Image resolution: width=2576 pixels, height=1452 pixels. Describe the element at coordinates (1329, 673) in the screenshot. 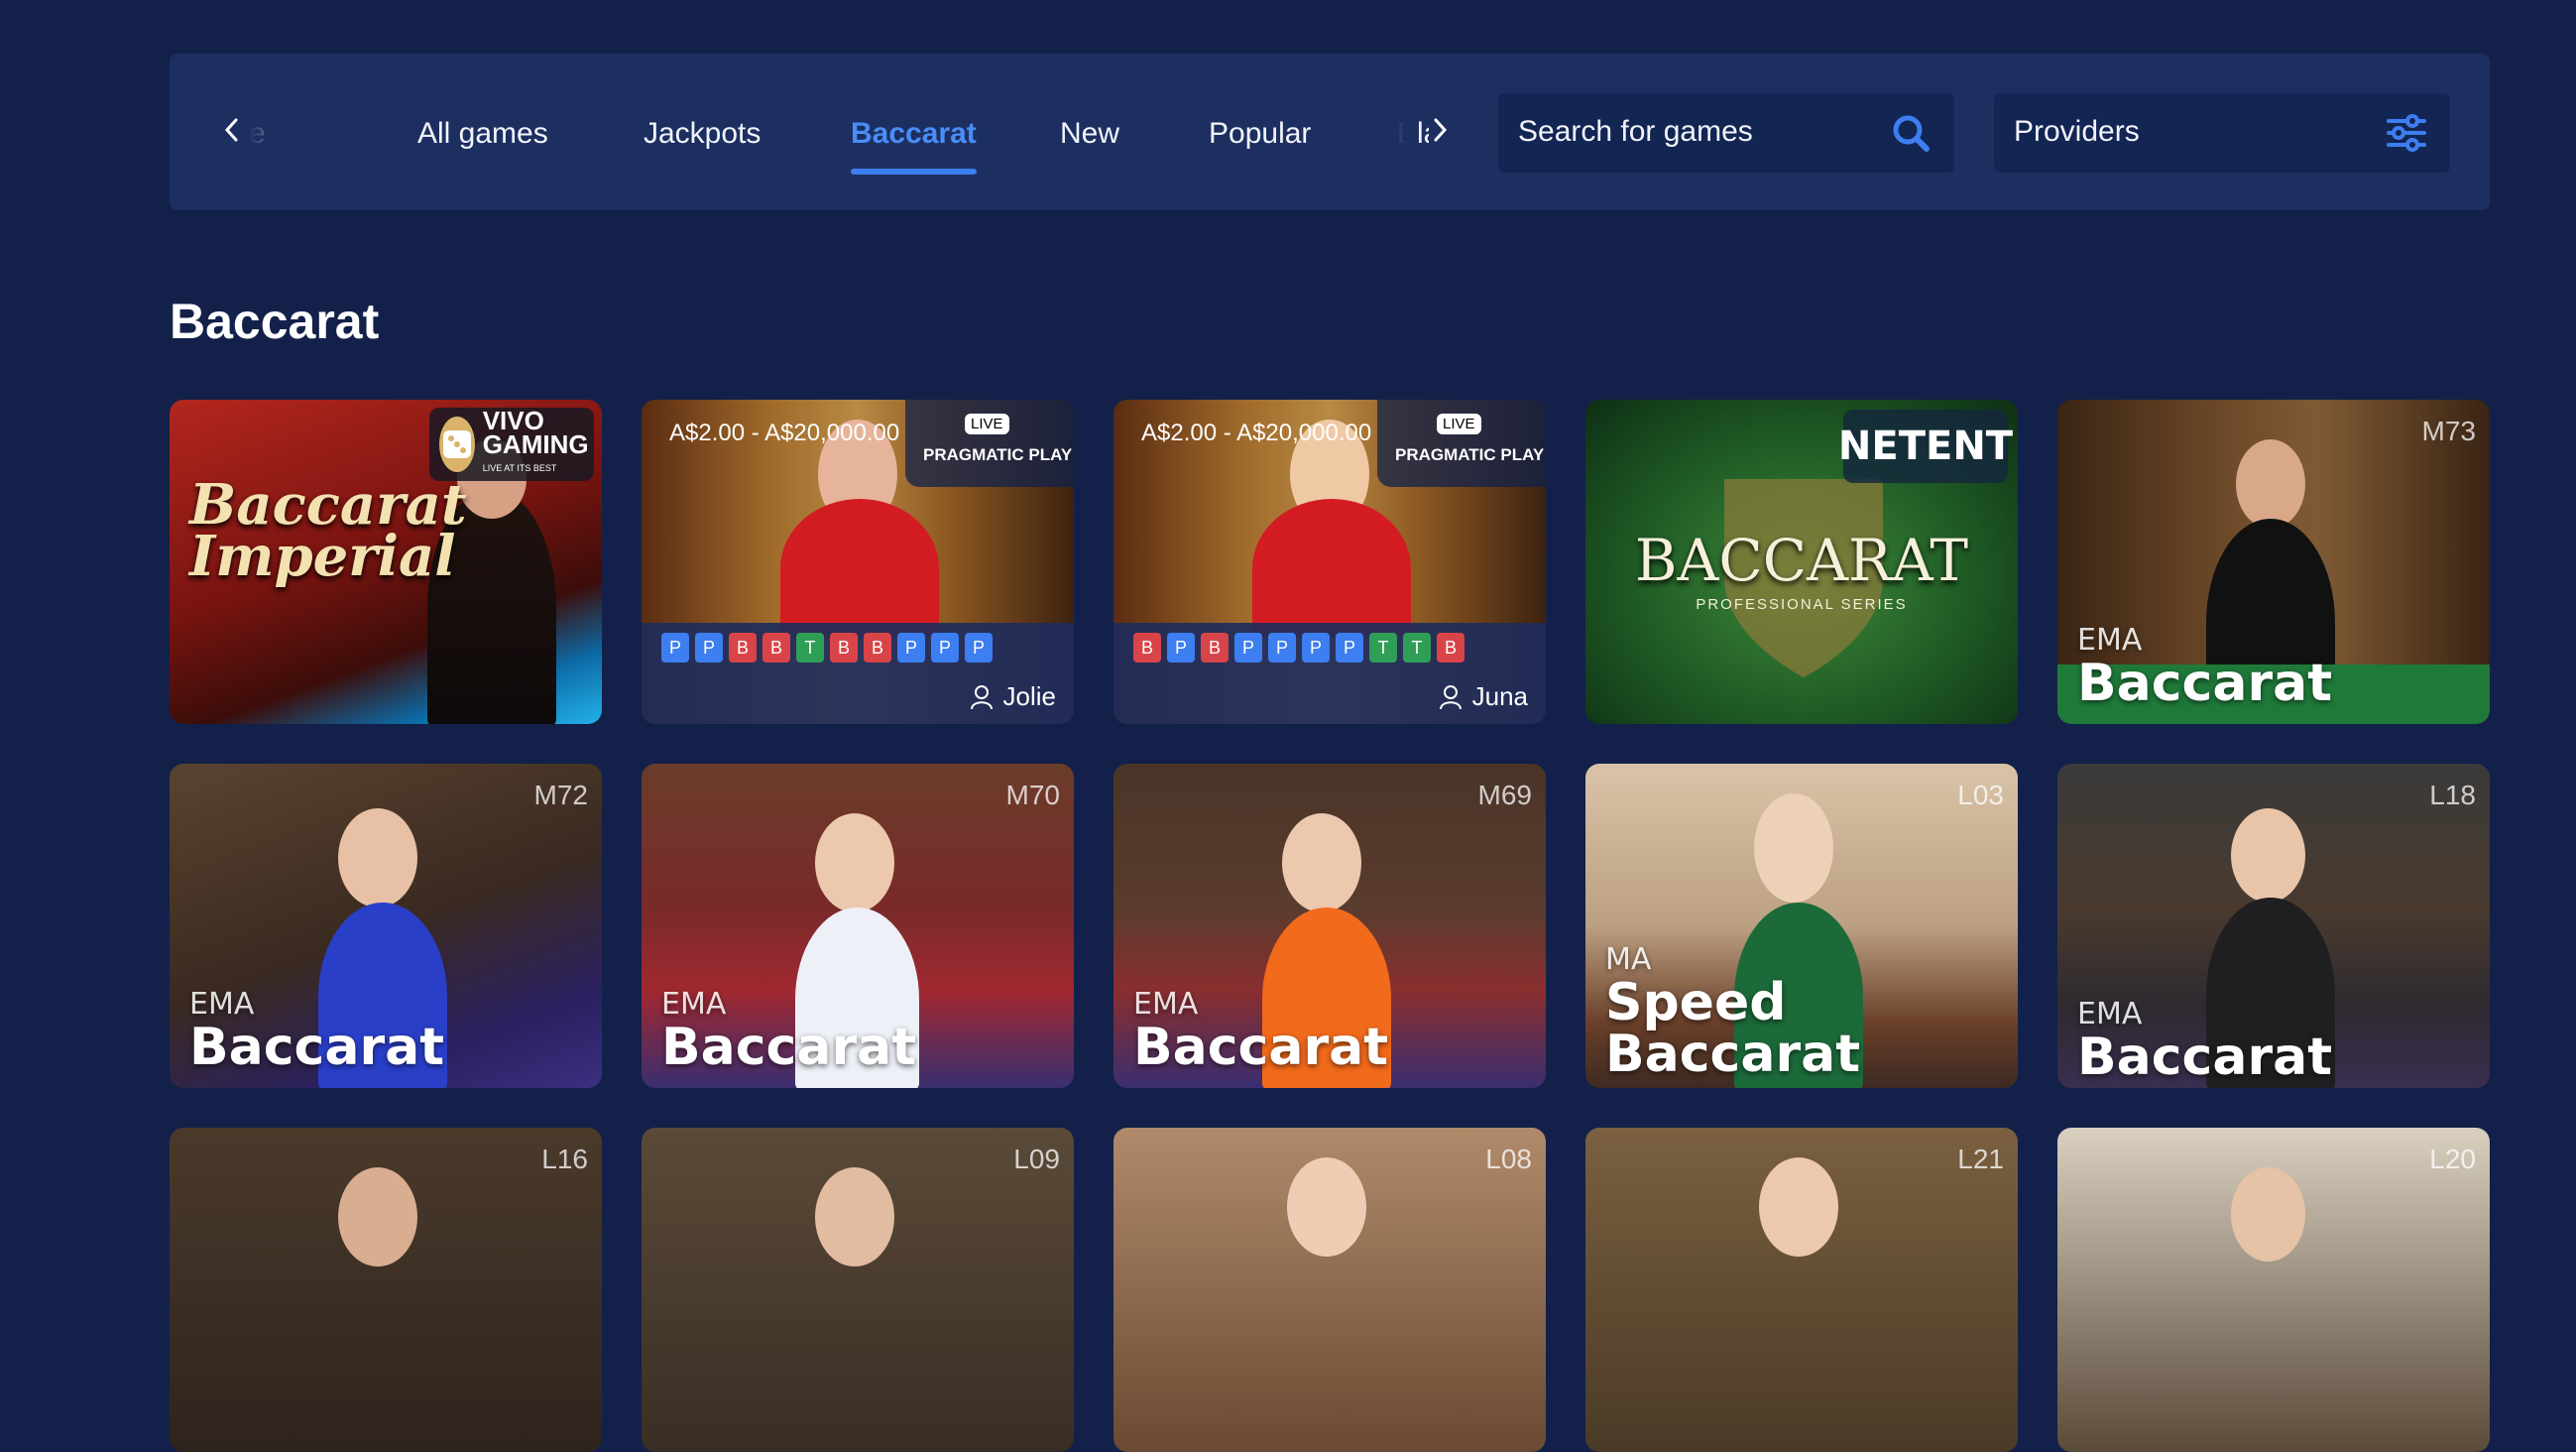

I see `roadmap-panel: BPBPPPPTTB Juna` at that location.